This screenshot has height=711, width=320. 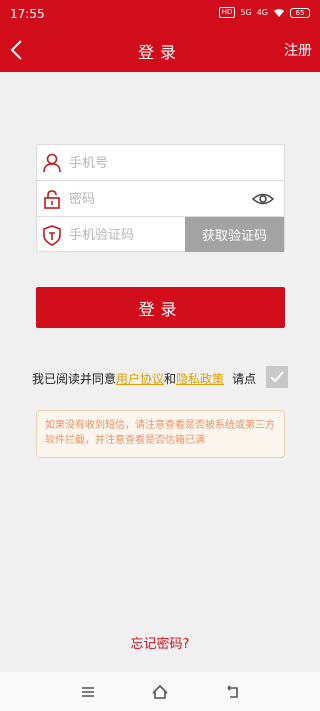 What do you see at coordinates (298, 50) in the screenshot?
I see `register-link: 注册` at bounding box center [298, 50].